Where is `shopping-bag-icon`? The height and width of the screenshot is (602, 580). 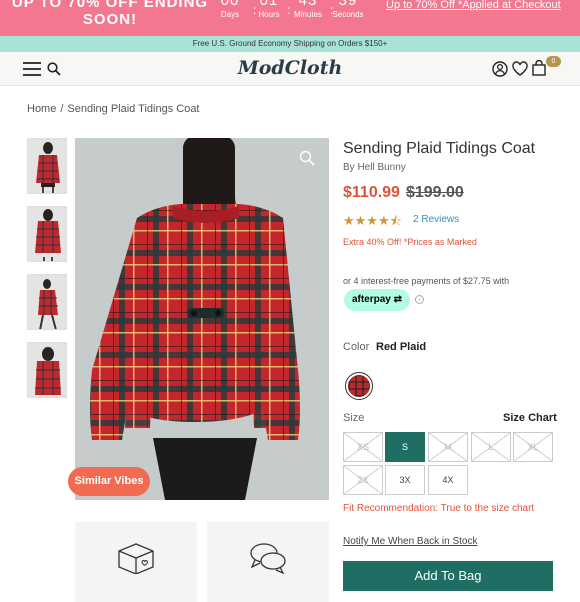
shopping-bag-icon is located at coordinates (539, 70).